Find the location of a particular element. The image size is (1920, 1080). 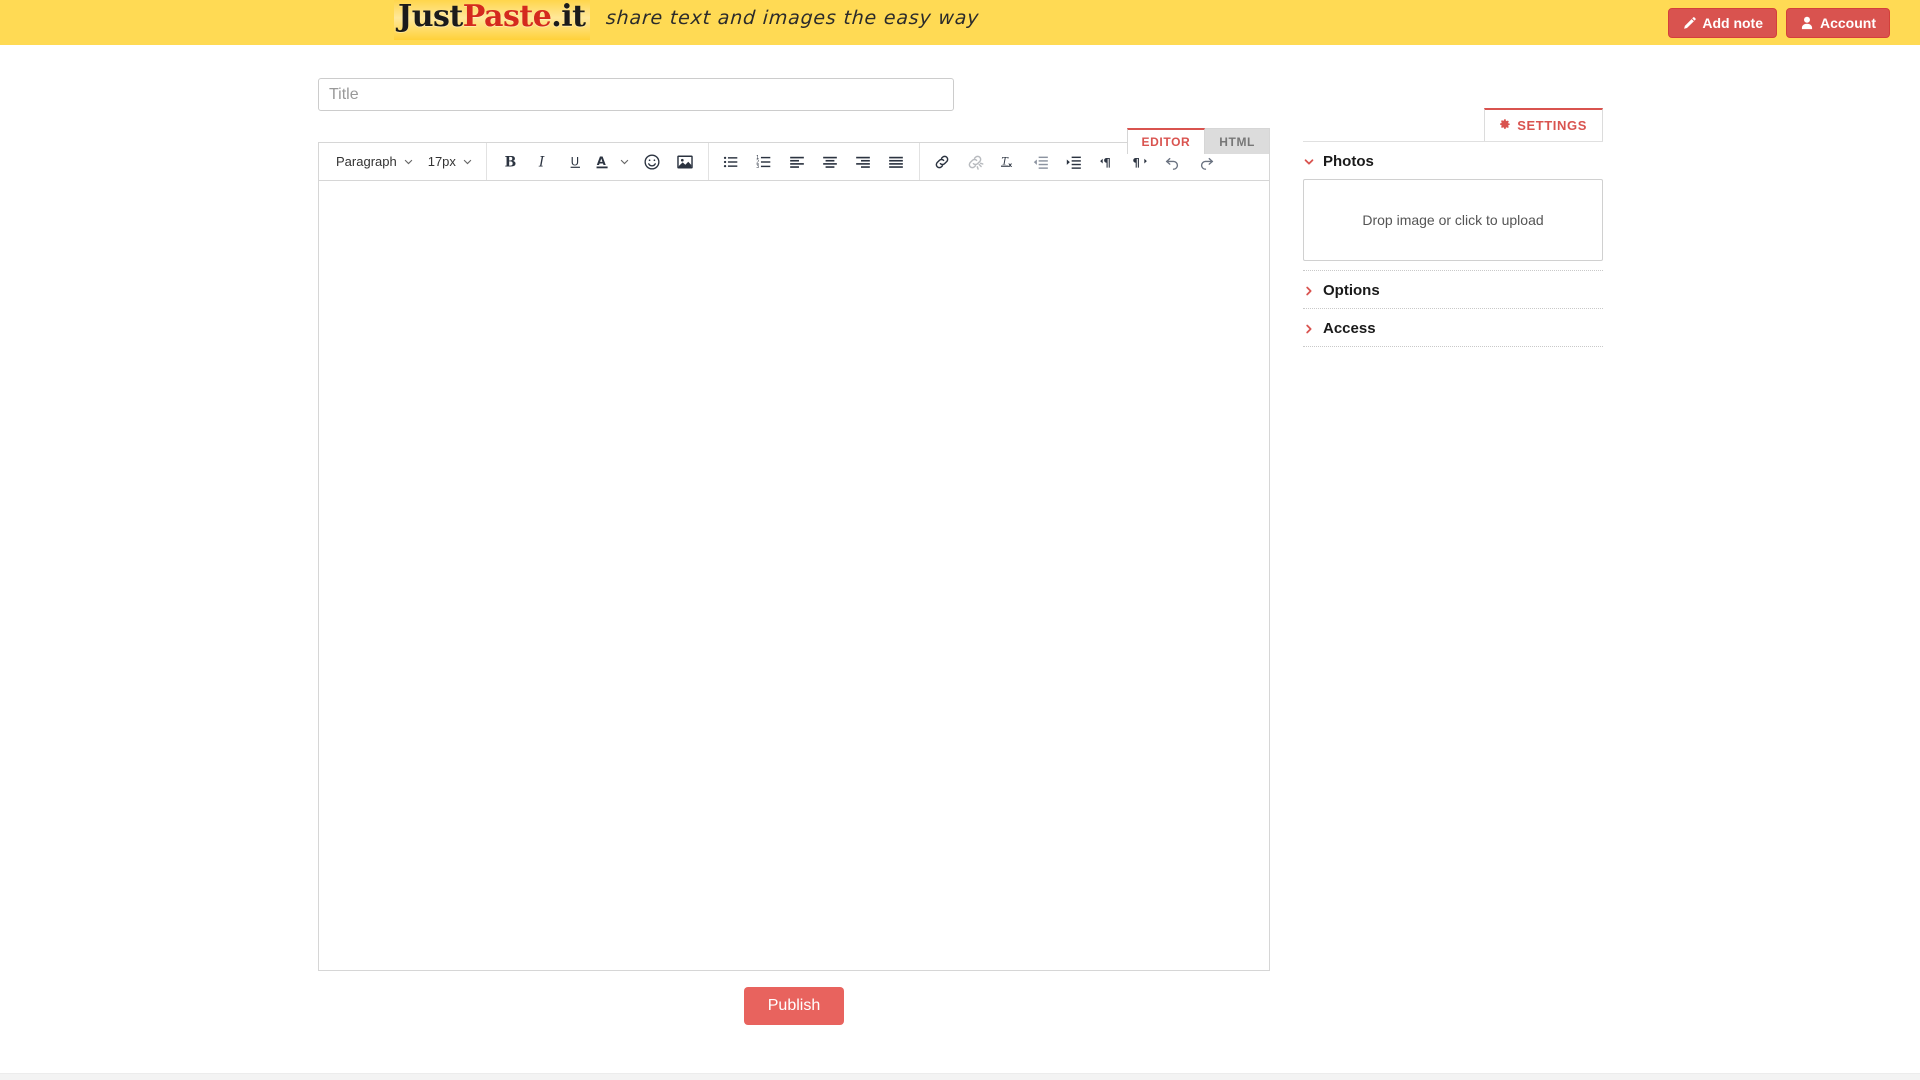

add-note-button: Add note is located at coordinates (1722, 23).